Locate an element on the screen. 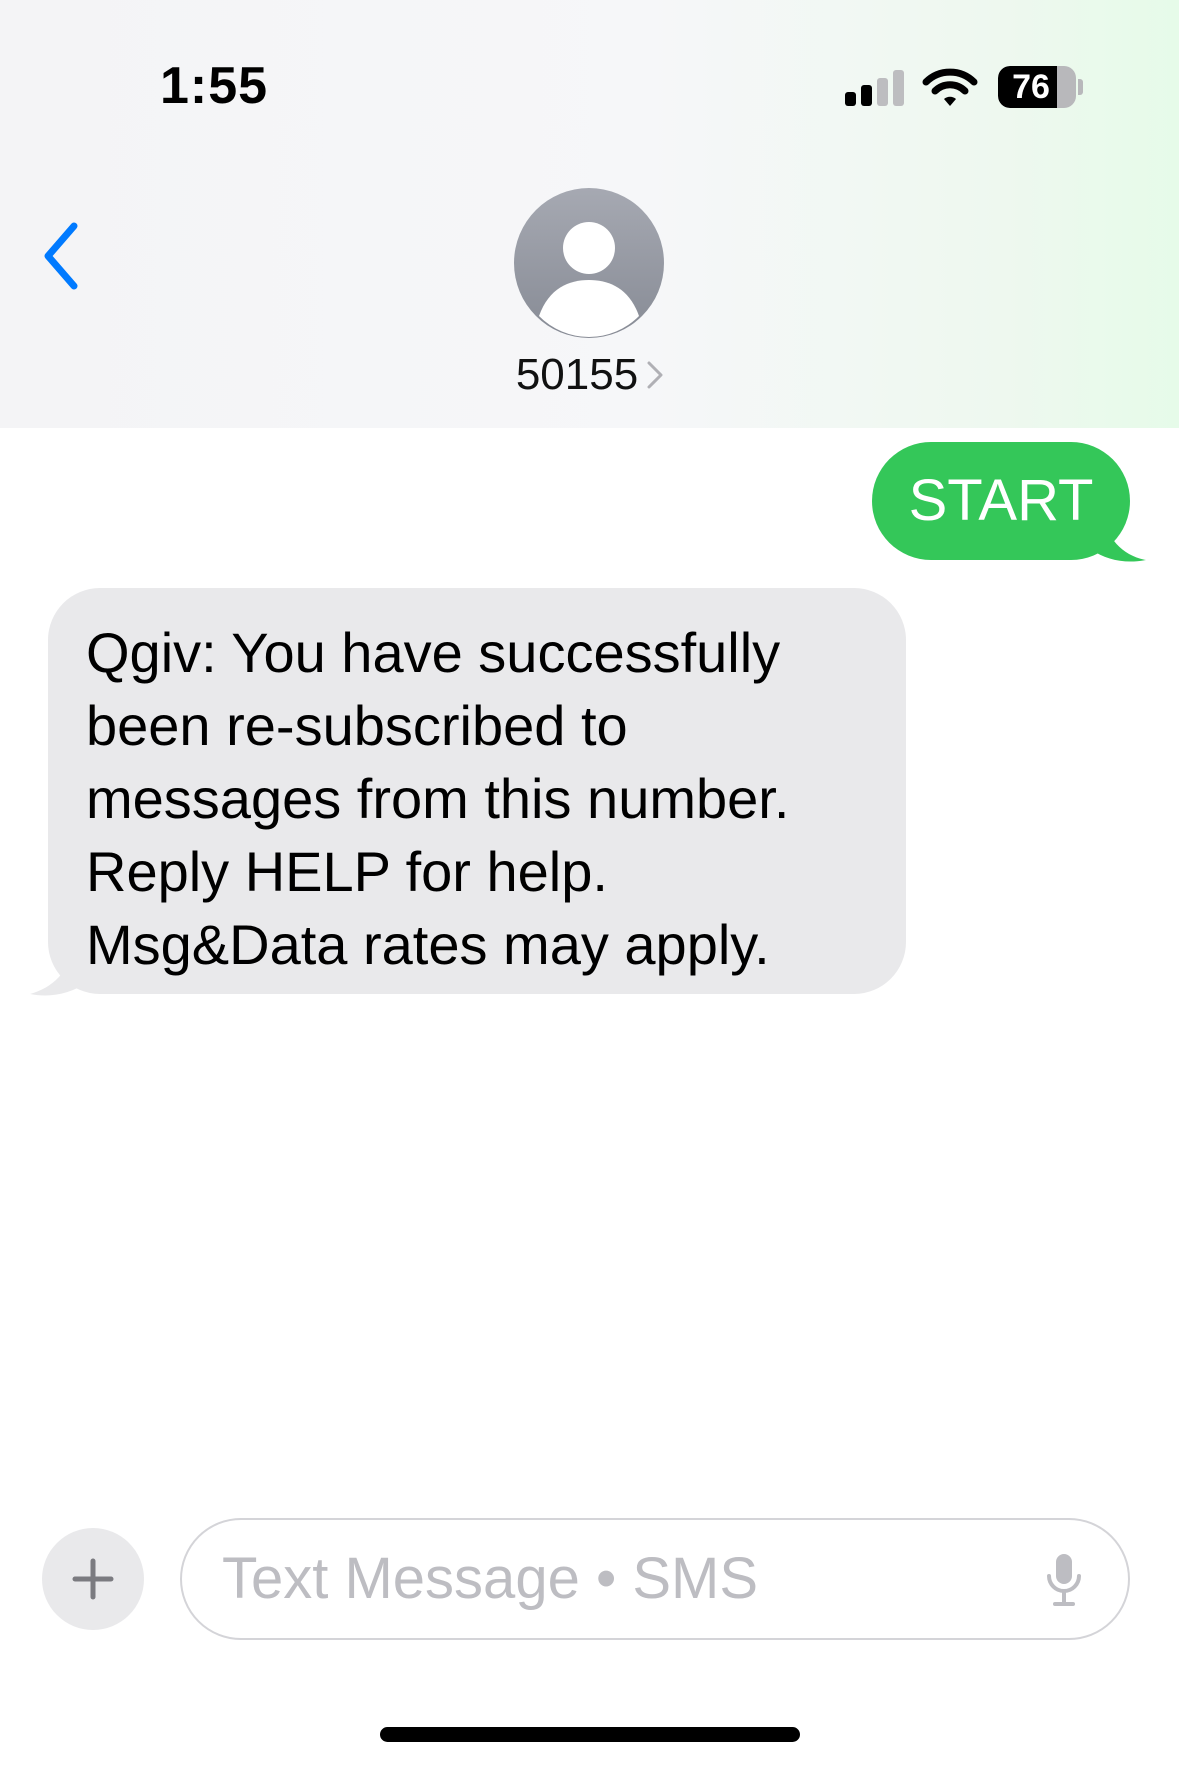 The height and width of the screenshot is (1768, 1179). message-input: Text Message • SMS is located at coordinates (655, 1579).